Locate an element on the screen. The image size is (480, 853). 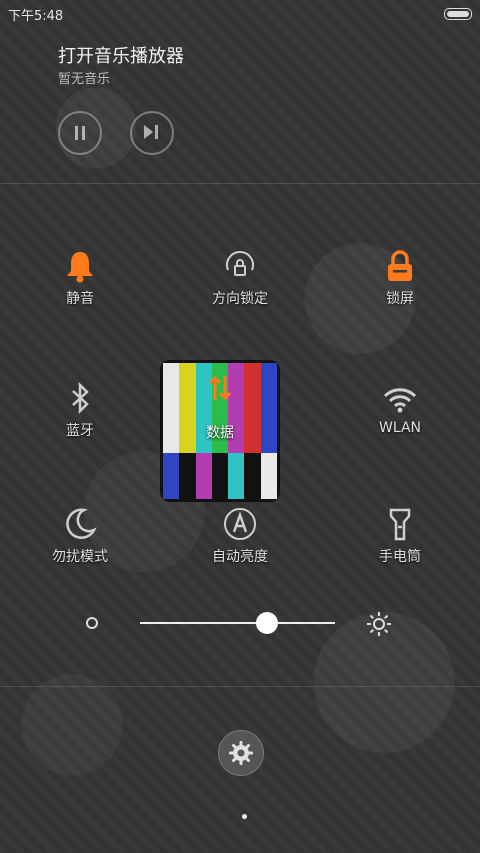
brightness-high-icon is located at coordinates (379, 624).